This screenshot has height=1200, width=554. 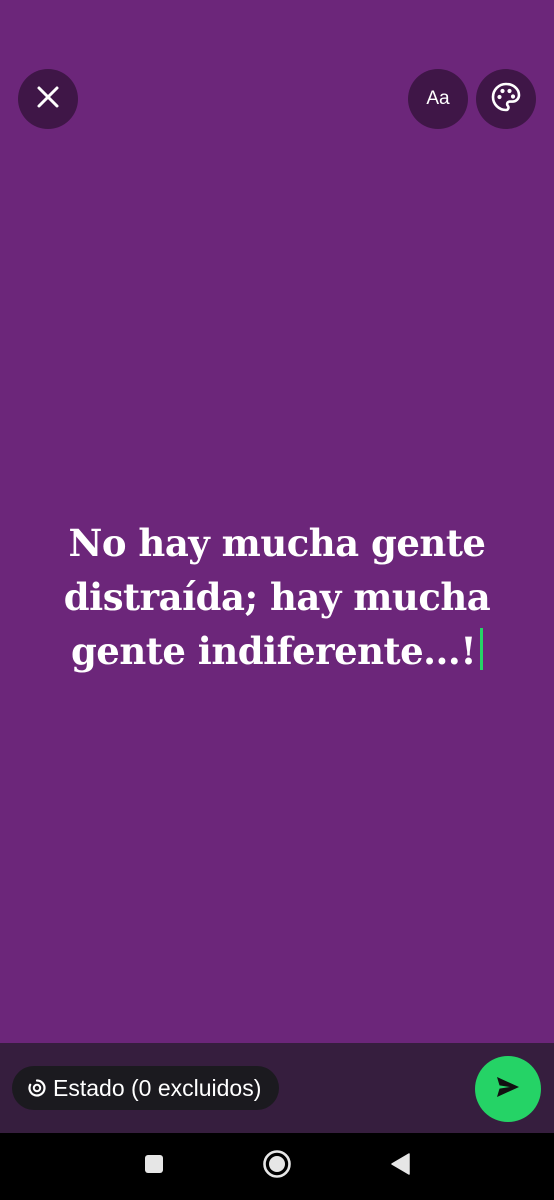 I want to click on palette-icon, so click(x=506, y=99).